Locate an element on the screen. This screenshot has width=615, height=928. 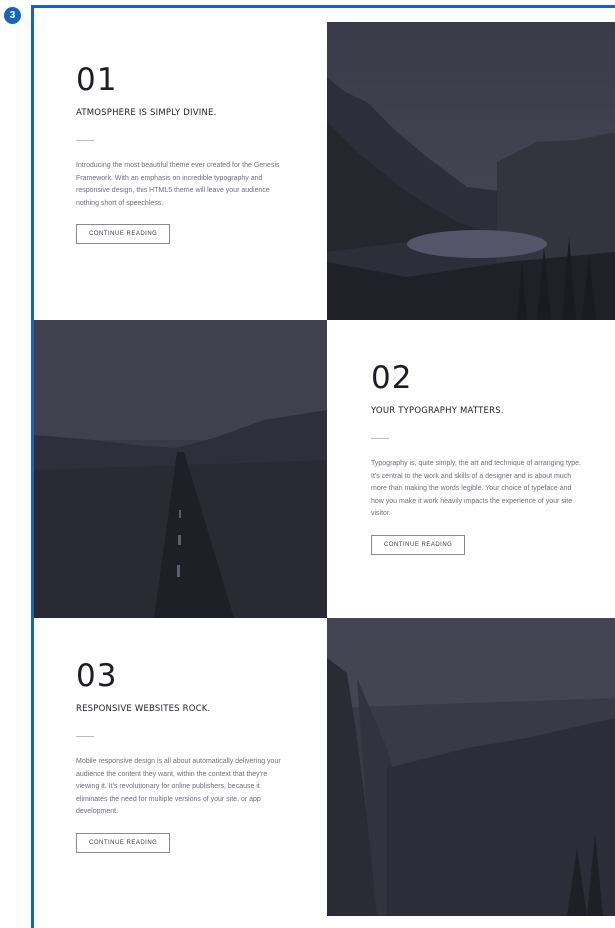
feature-heading: RESPONSIVE WEBSITES ROCK. is located at coordinates (143, 709).